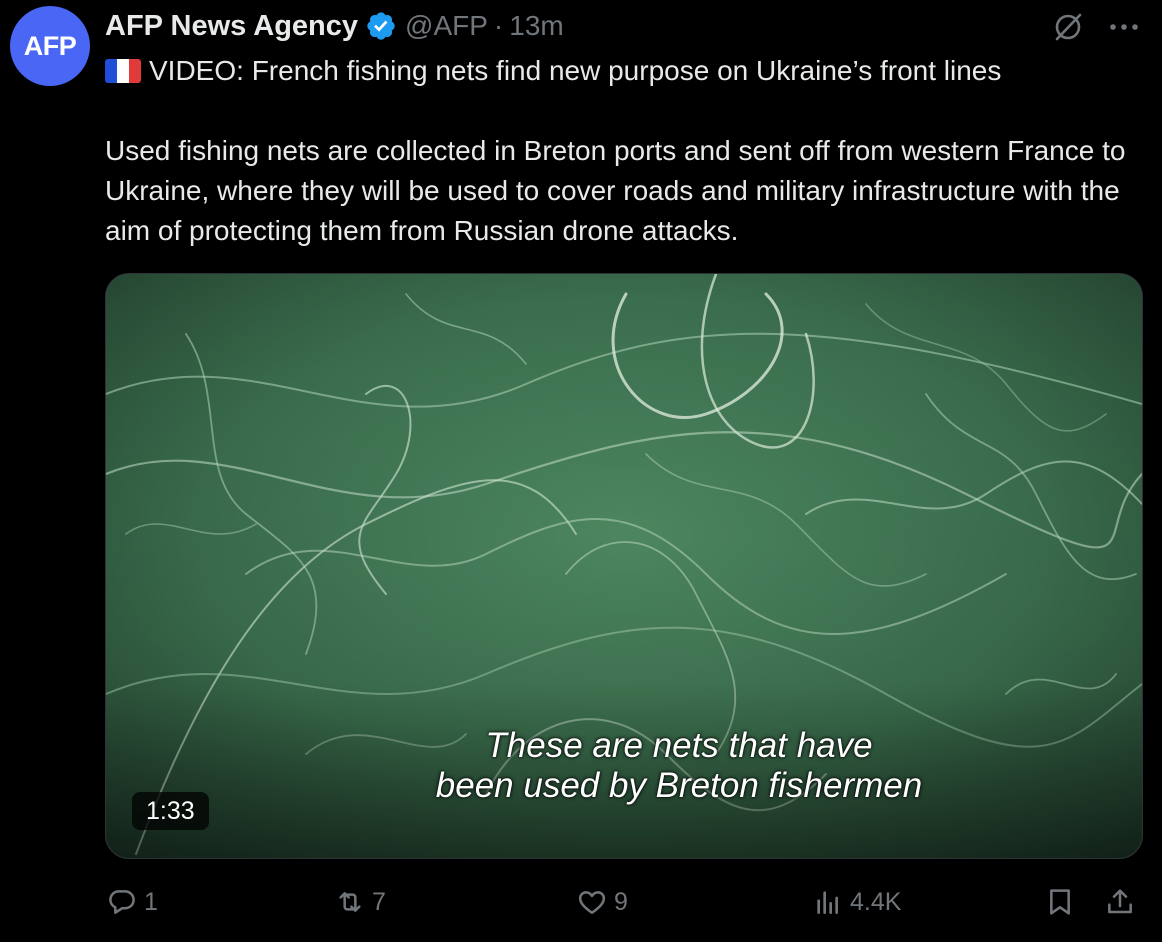 This screenshot has height=942, width=1162. What do you see at coordinates (446, 26) in the screenshot?
I see `author-handle: @AFP` at bounding box center [446, 26].